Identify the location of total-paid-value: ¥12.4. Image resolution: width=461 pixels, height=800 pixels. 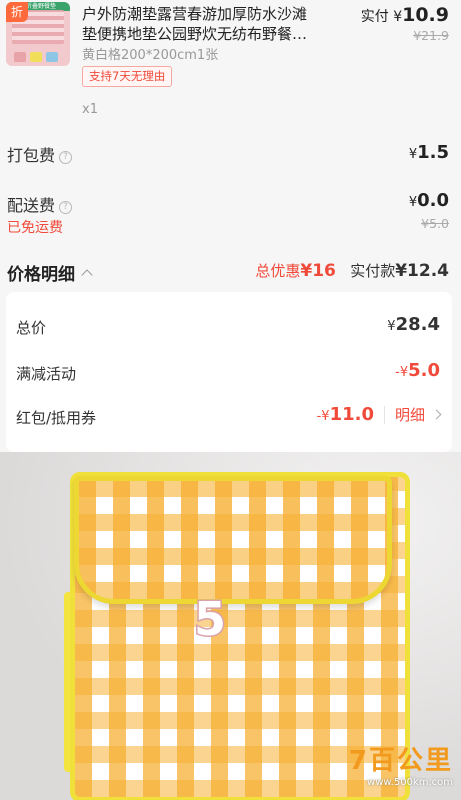
(422, 271).